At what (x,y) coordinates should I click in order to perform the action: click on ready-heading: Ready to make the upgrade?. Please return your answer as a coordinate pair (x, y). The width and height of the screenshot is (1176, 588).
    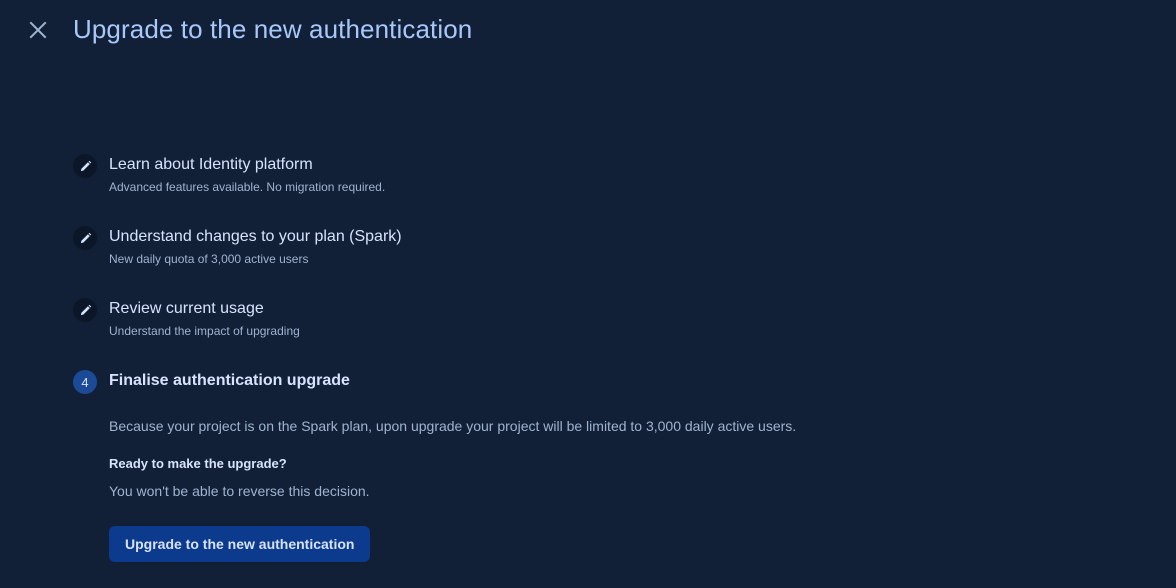
    Looking at the image, I should click on (198, 463).